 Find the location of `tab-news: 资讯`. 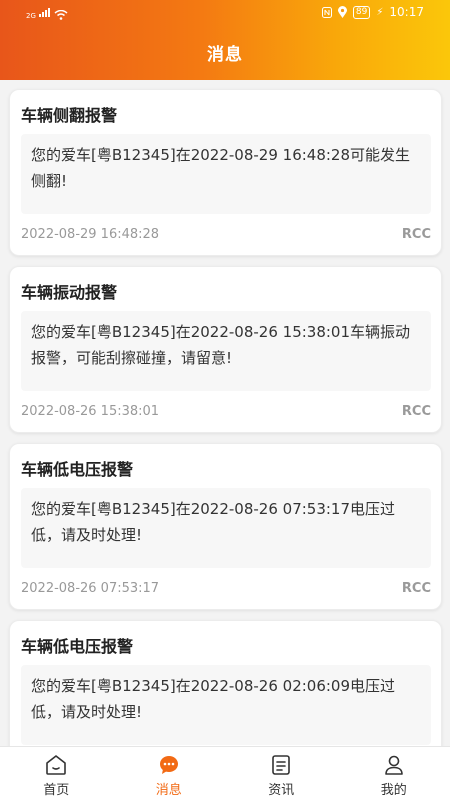

tab-news: 资讯 is located at coordinates (281, 774).